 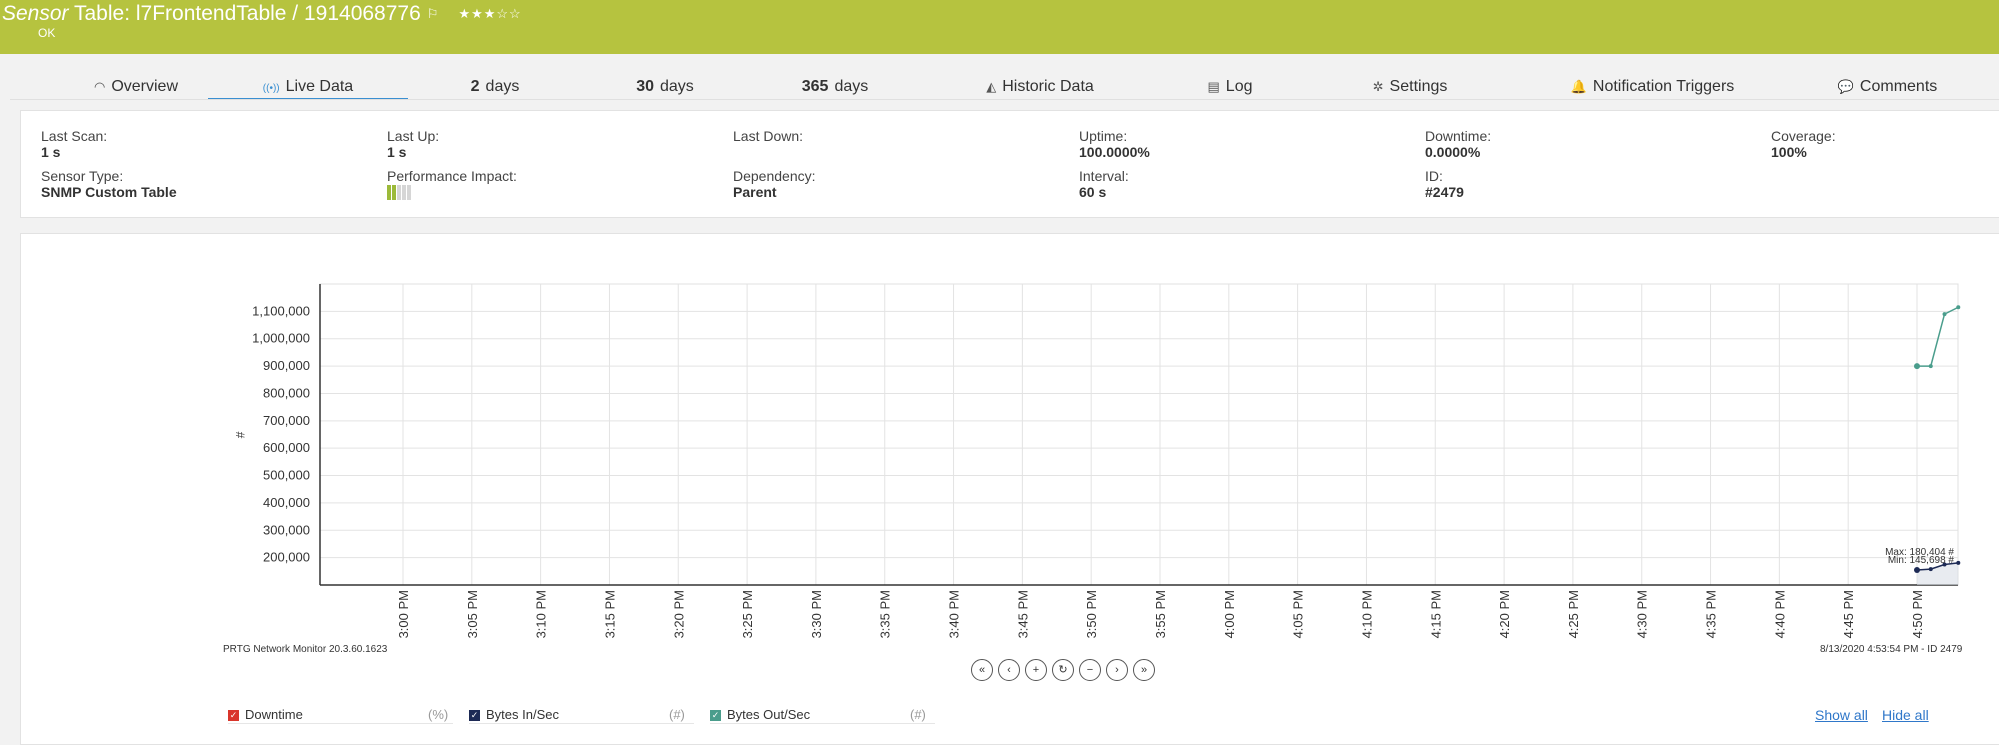 What do you see at coordinates (1009, 670) in the screenshot?
I see `prev-icon: ‹` at bounding box center [1009, 670].